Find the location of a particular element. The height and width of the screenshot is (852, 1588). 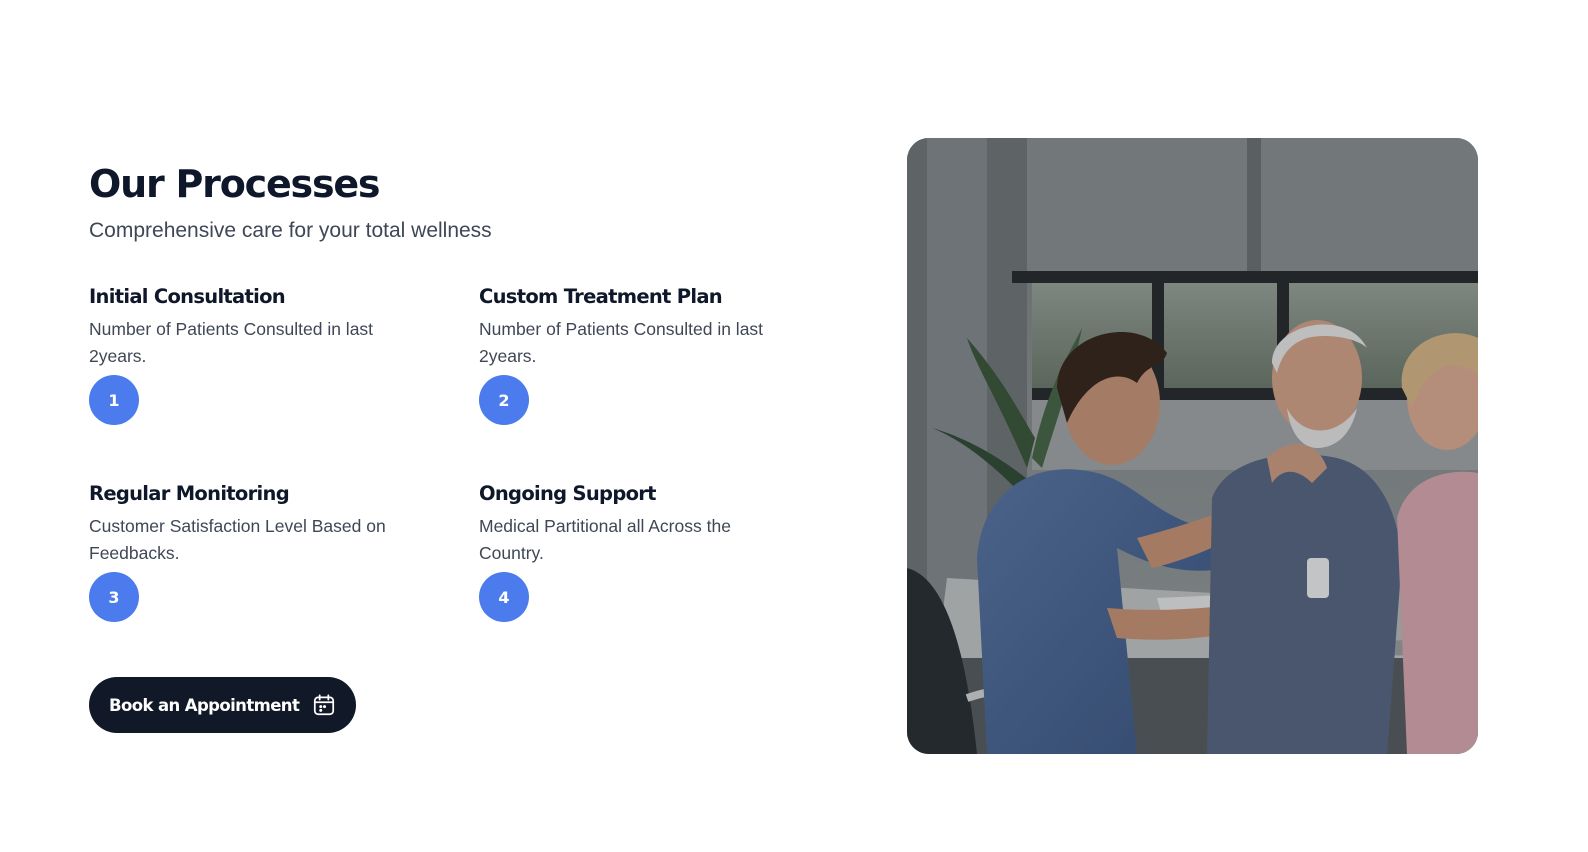

step-title: Initial Consultation is located at coordinates (187, 296).